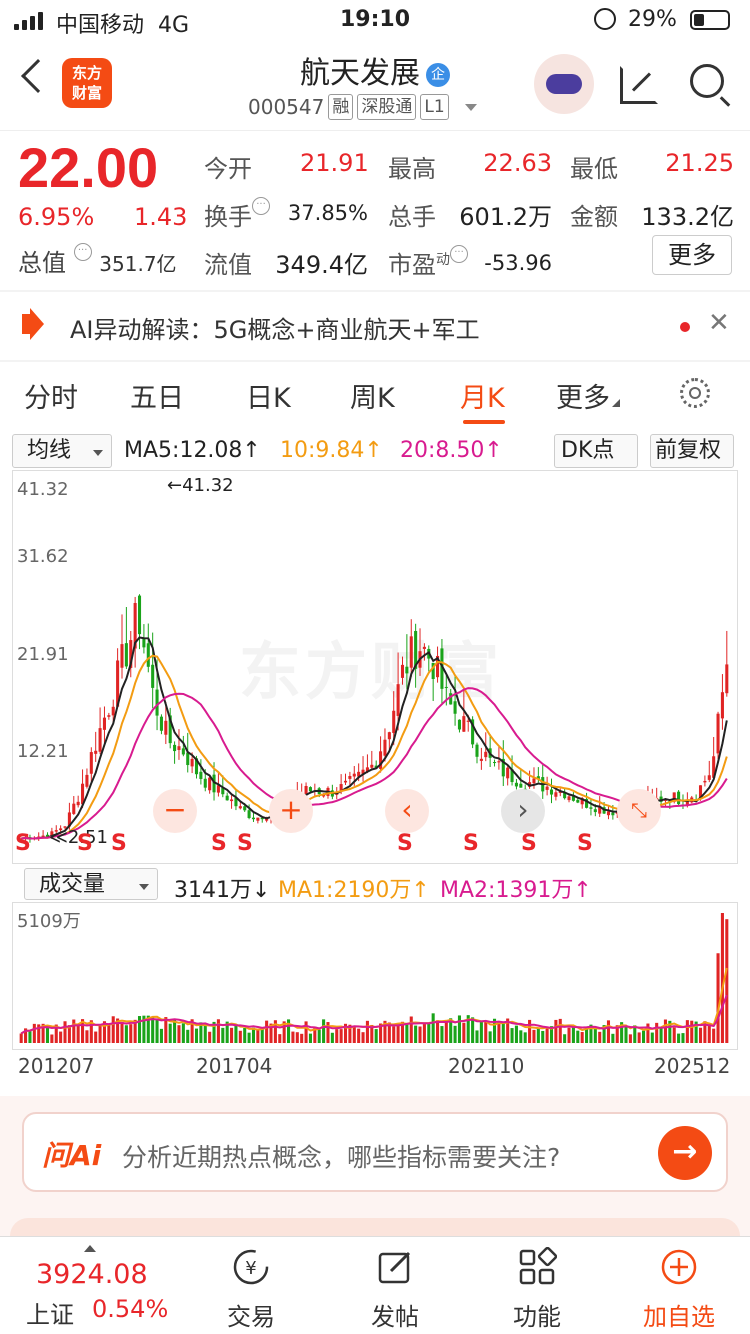 The height and width of the screenshot is (1334, 750). I want to click on index-percent: 0.54%, so click(130, 1309).